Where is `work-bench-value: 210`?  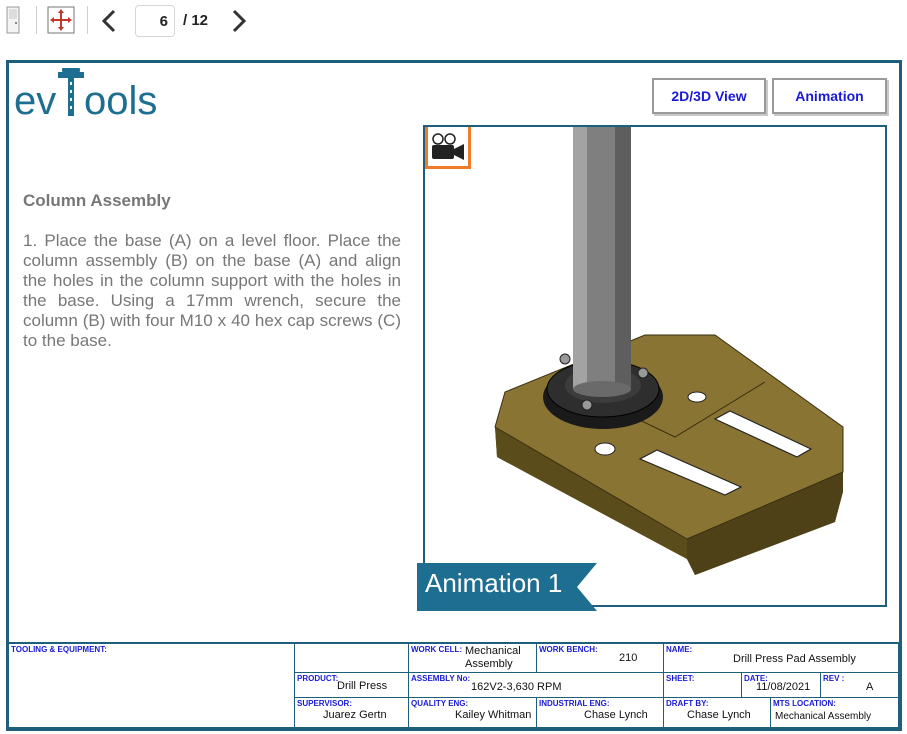 work-bench-value: 210 is located at coordinates (628, 658).